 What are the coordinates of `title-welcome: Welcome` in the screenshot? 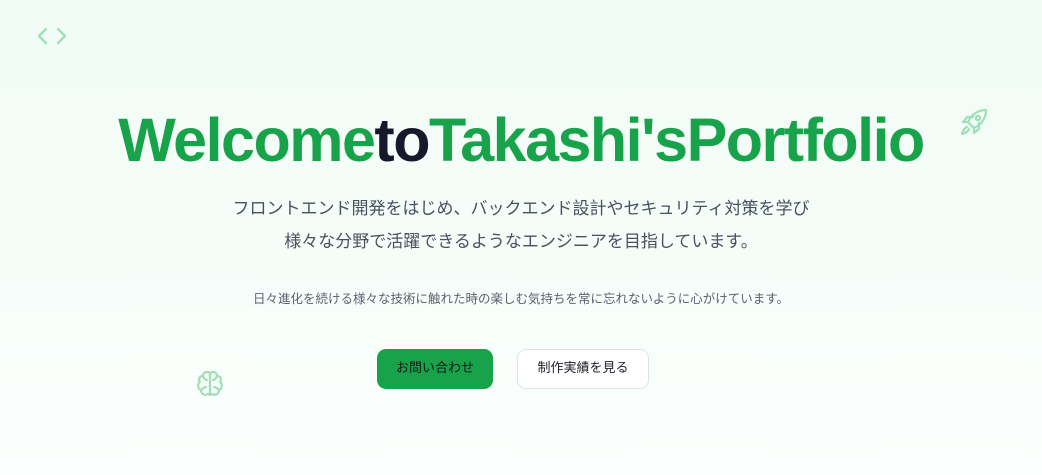 It's located at (247, 140).